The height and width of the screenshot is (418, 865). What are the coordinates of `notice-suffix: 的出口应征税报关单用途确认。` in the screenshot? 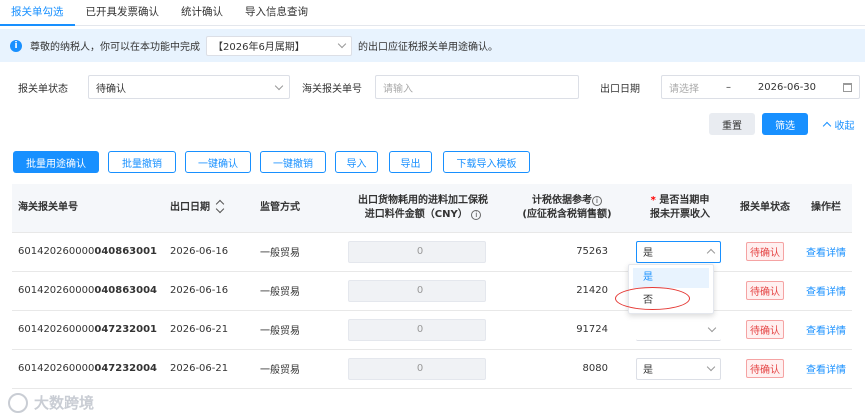 It's located at (428, 47).